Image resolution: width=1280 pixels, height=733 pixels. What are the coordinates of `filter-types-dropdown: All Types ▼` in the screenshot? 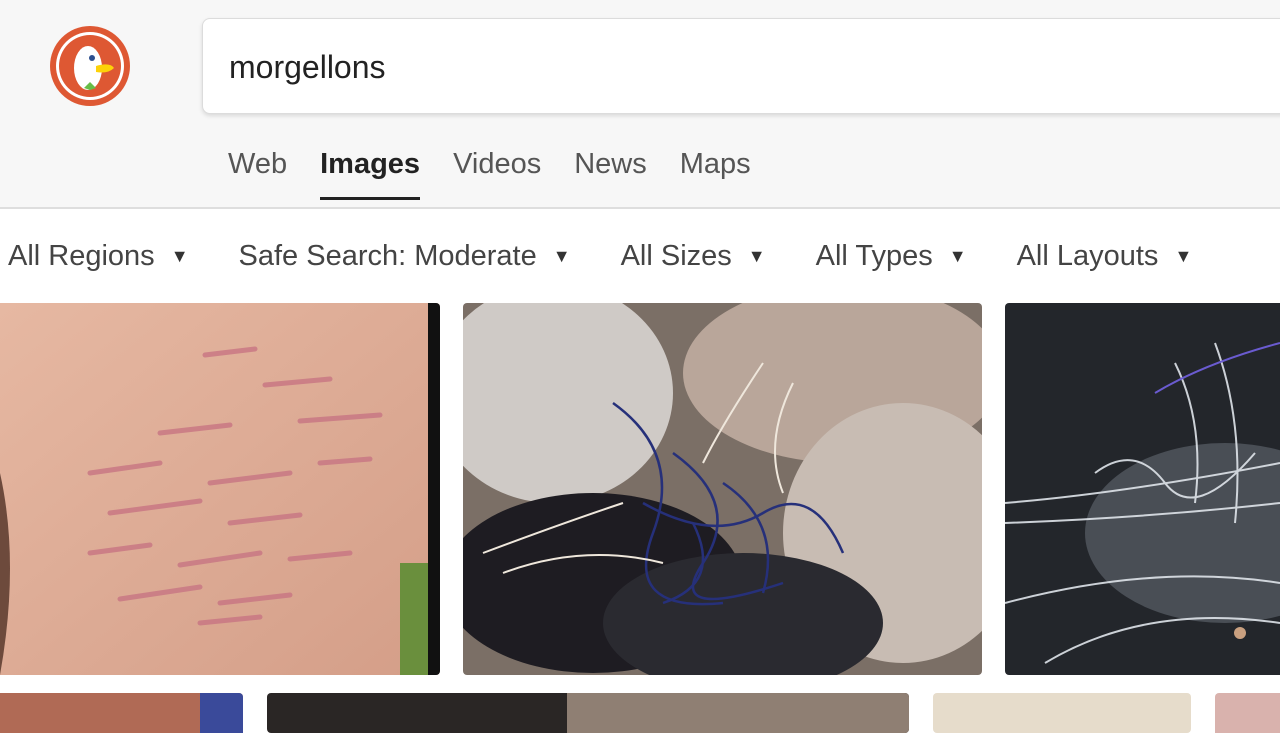 It's located at (891, 256).